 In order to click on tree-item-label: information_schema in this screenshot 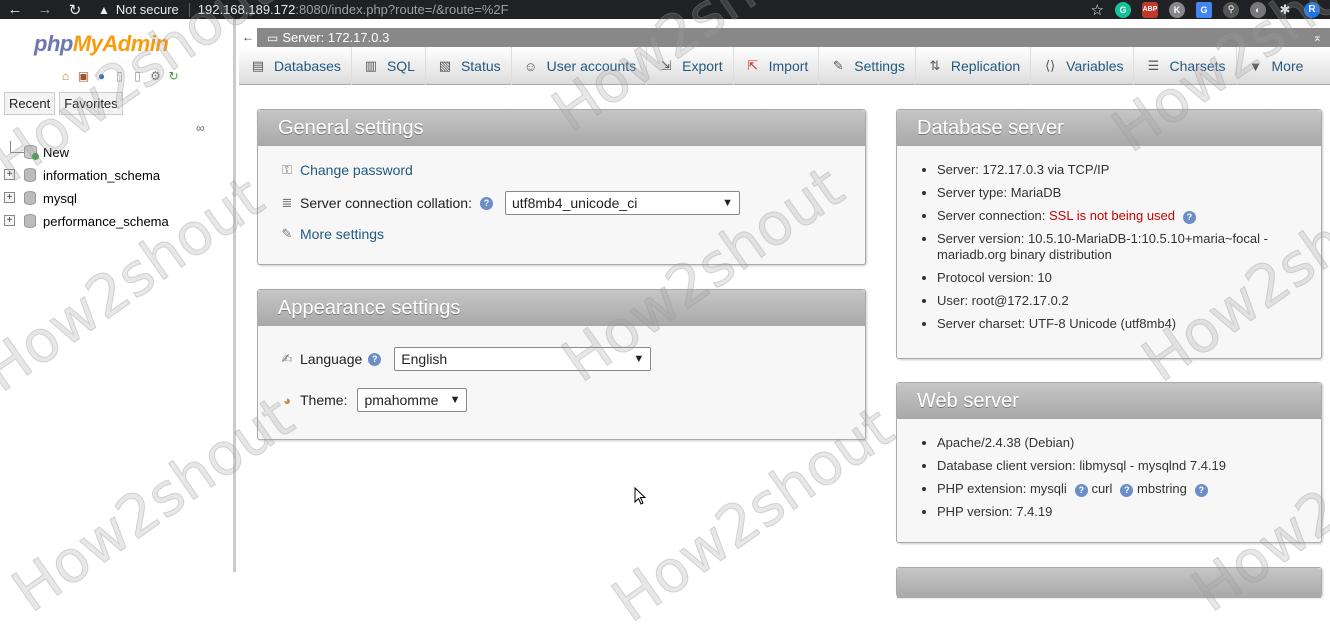, I will do `click(101, 175)`.